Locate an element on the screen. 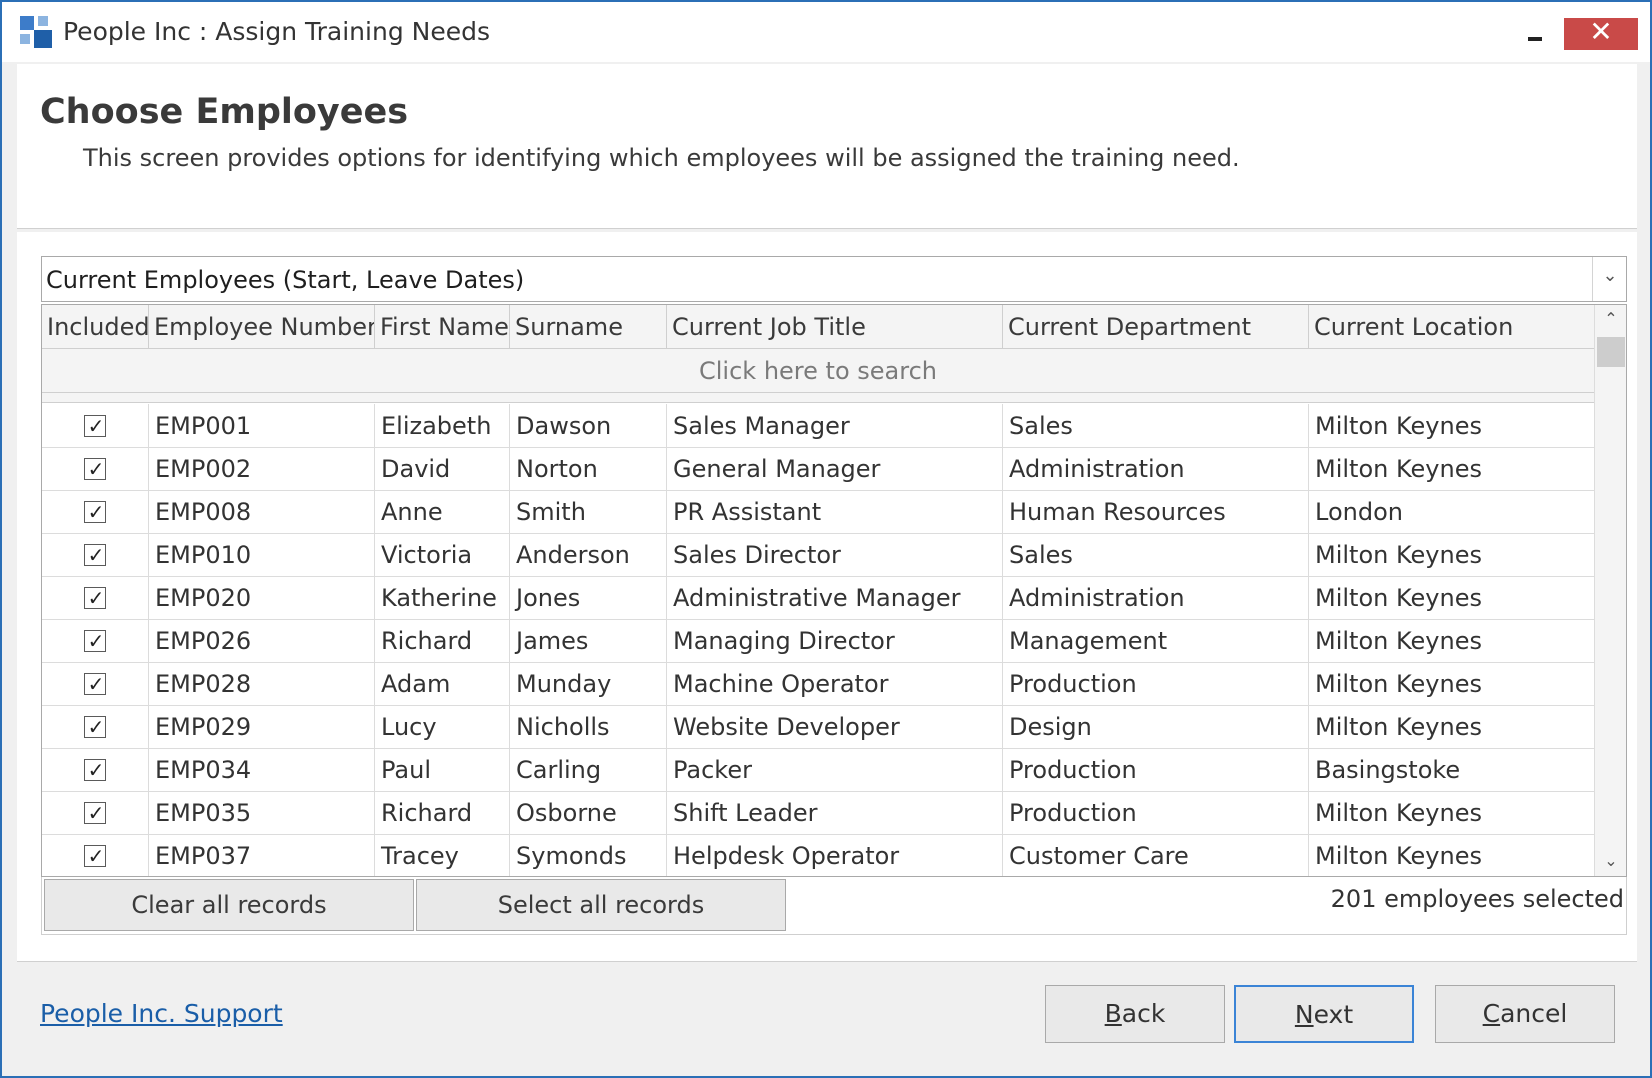 The height and width of the screenshot is (1078, 1652). cell-department: Administration is located at coordinates (1156, 598).